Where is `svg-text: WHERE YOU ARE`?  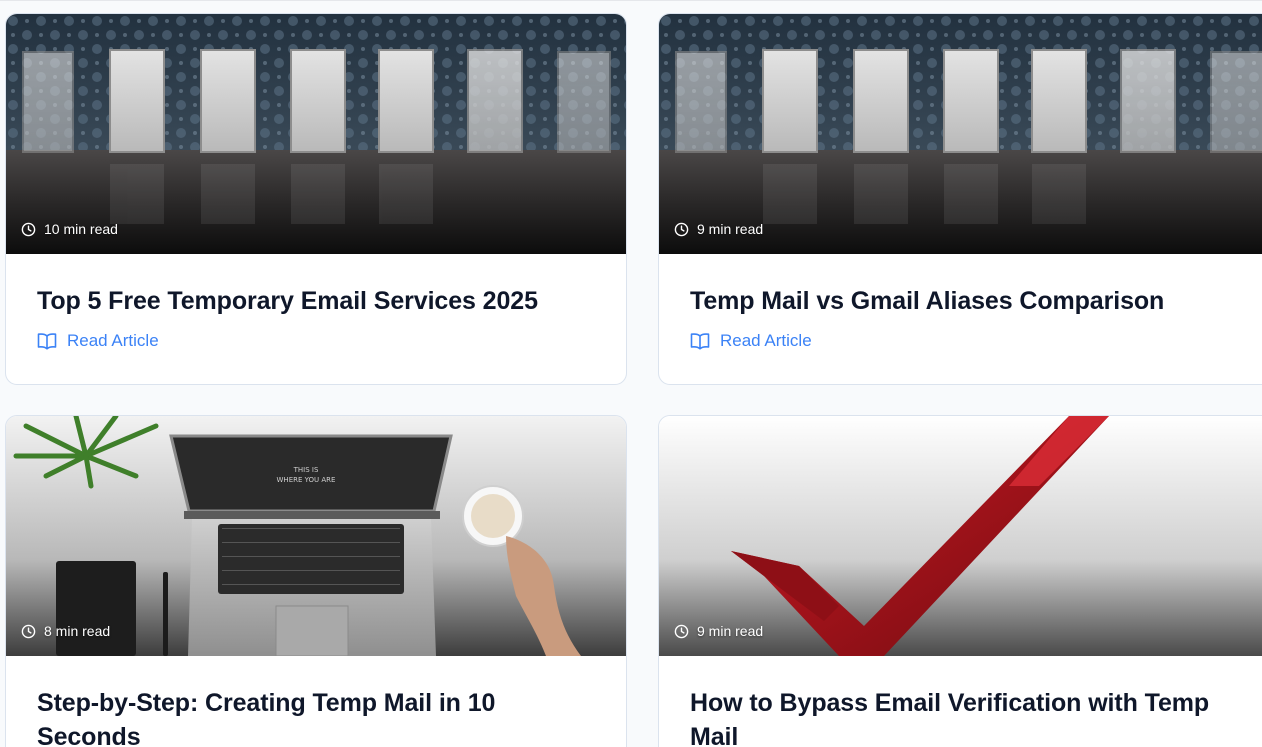
svg-text: WHERE YOU ARE is located at coordinates (306, 480).